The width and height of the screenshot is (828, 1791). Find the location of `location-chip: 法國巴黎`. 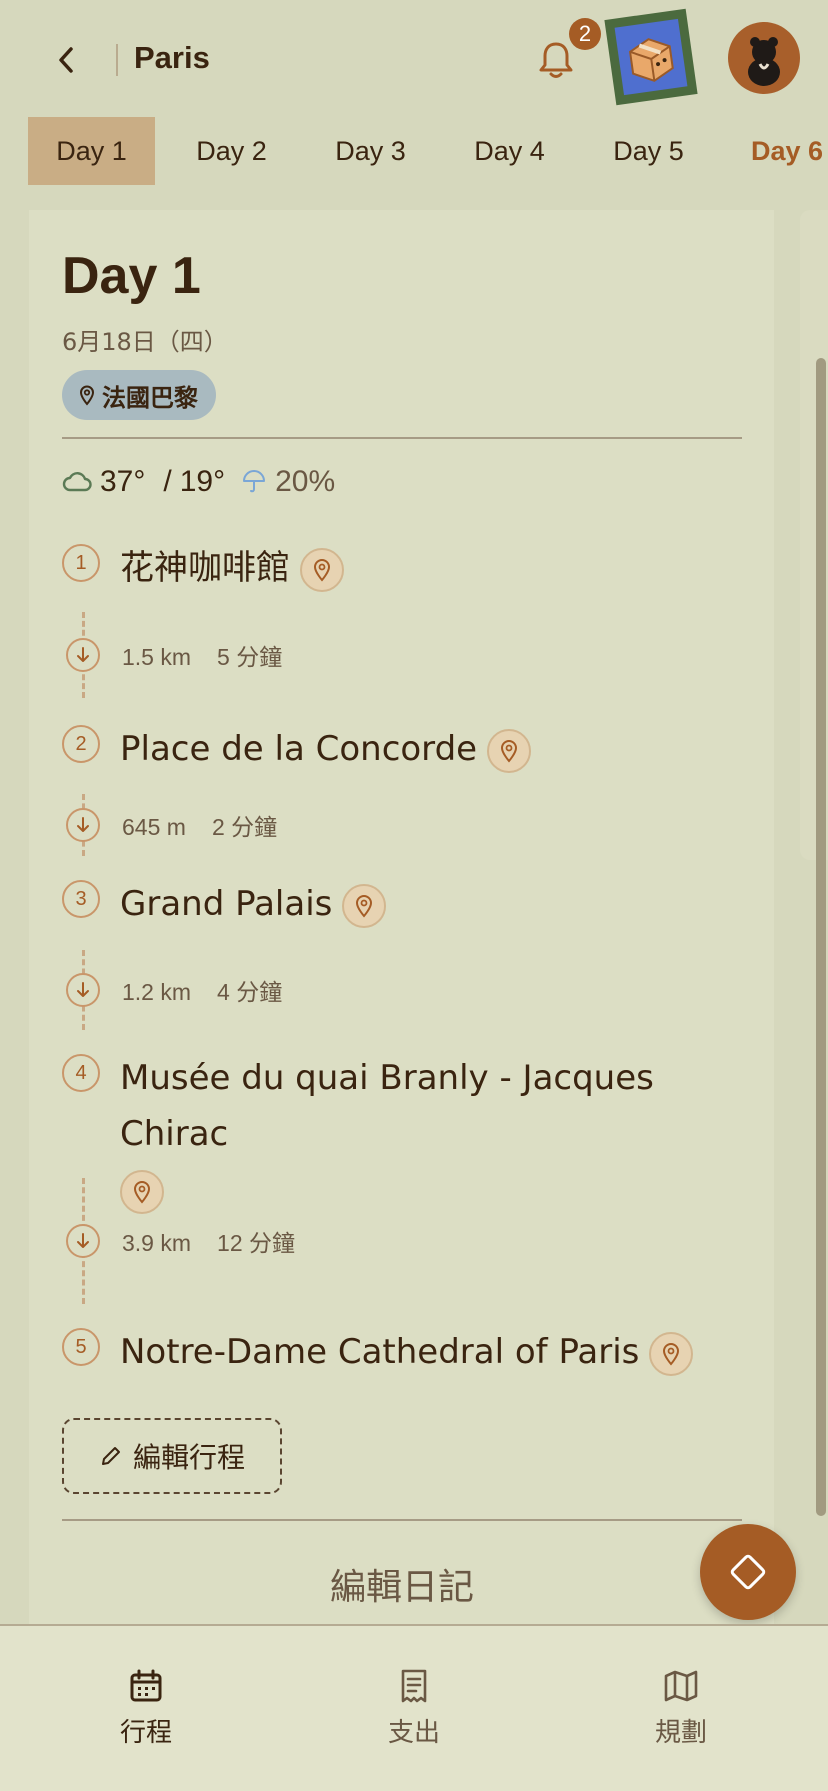

location-chip: 法國巴黎 is located at coordinates (139, 395).